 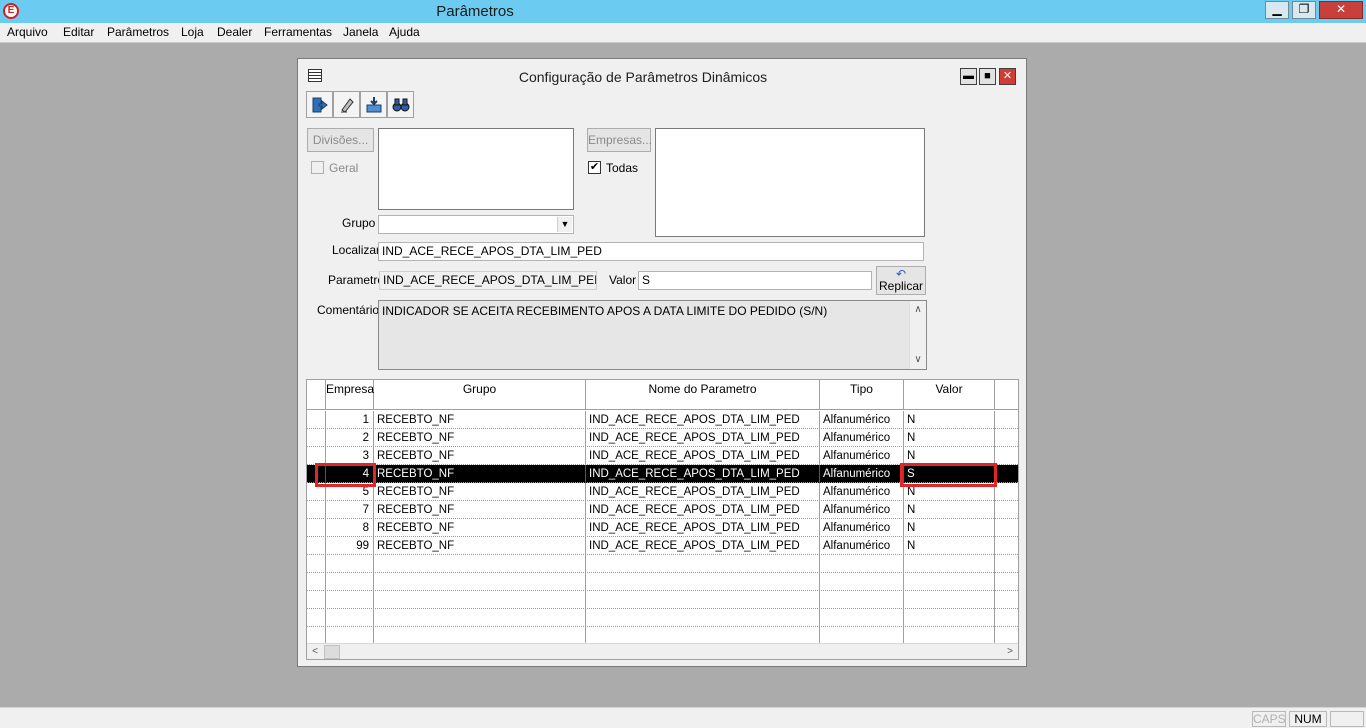 What do you see at coordinates (400, 104) in the screenshot?
I see `search-button` at bounding box center [400, 104].